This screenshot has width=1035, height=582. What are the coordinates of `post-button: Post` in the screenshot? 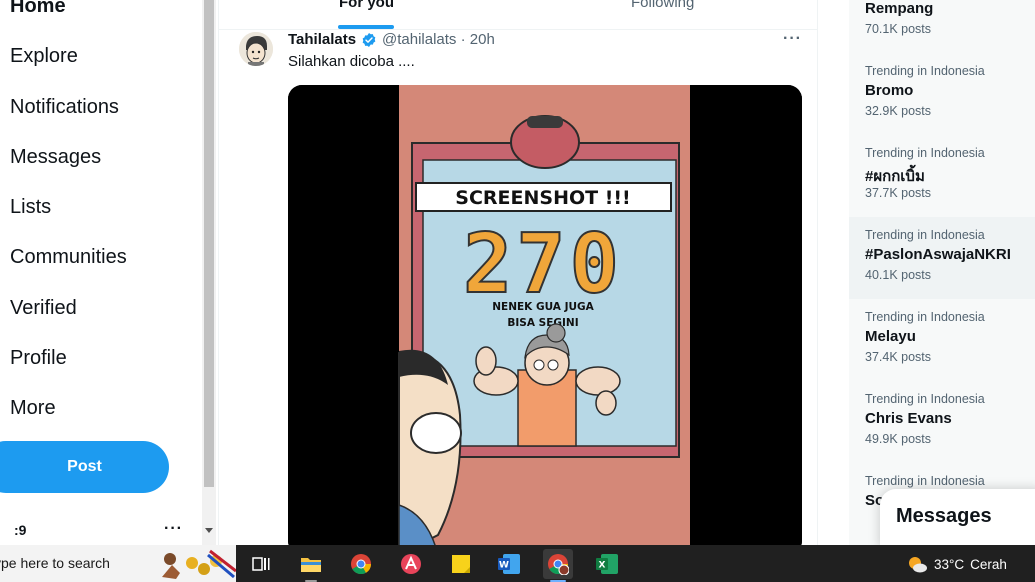 It's located at (84, 467).